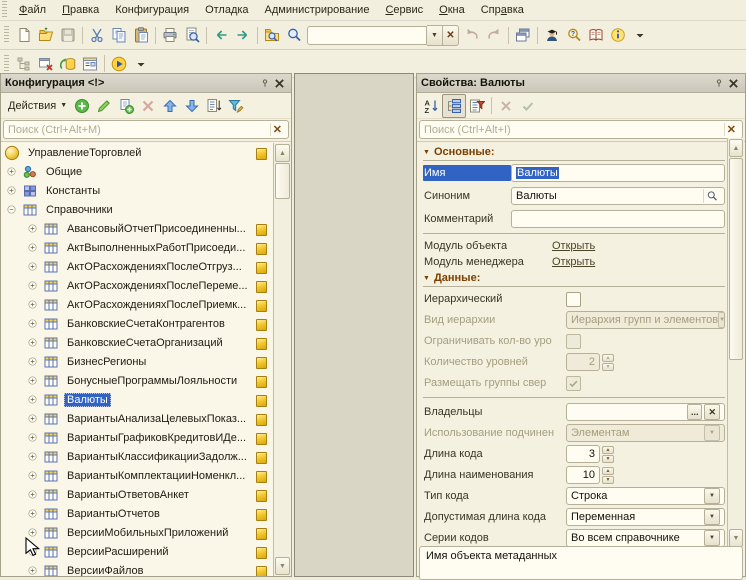 This screenshot has height=580, width=746. Describe the element at coordinates (581, 129) in the screenshot. I see `properties-search-input: Поиск (Ctrl+Alt+I) ✕` at that location.